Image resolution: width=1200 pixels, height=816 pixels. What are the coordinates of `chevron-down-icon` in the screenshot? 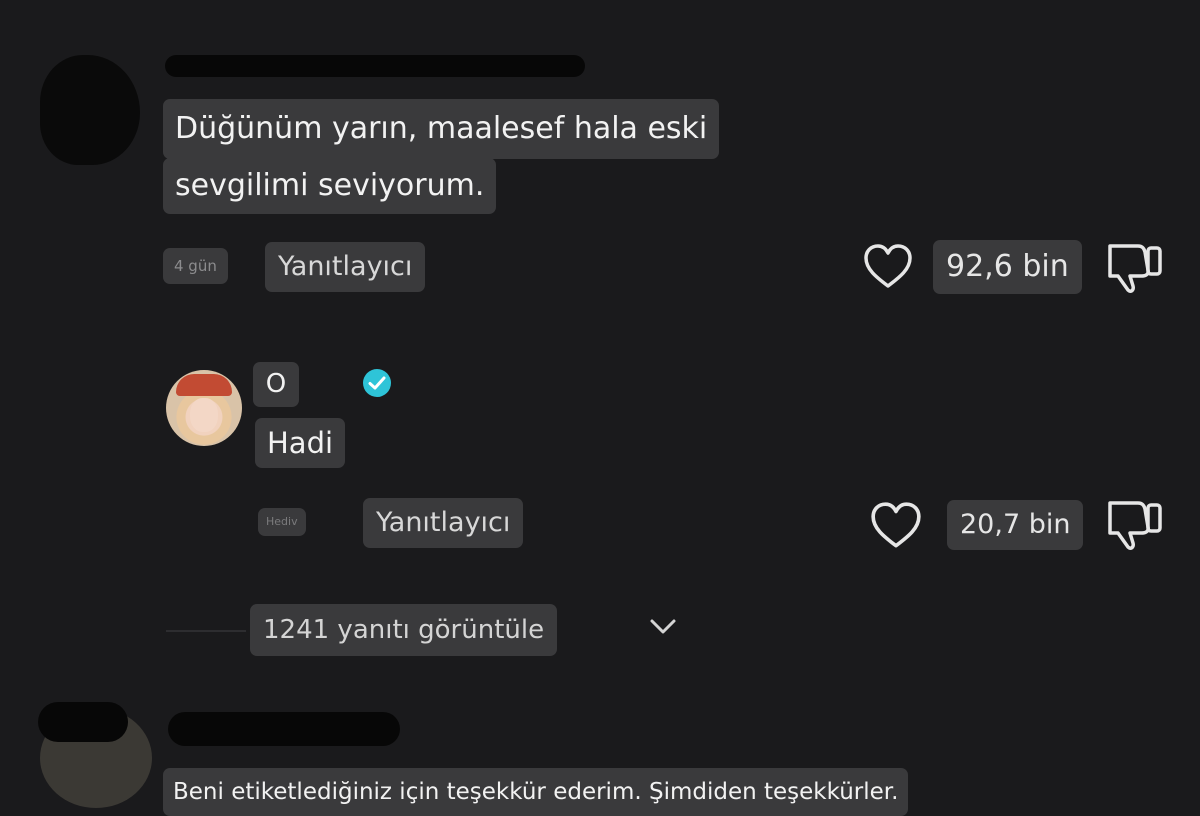 It's located at (663, 626).